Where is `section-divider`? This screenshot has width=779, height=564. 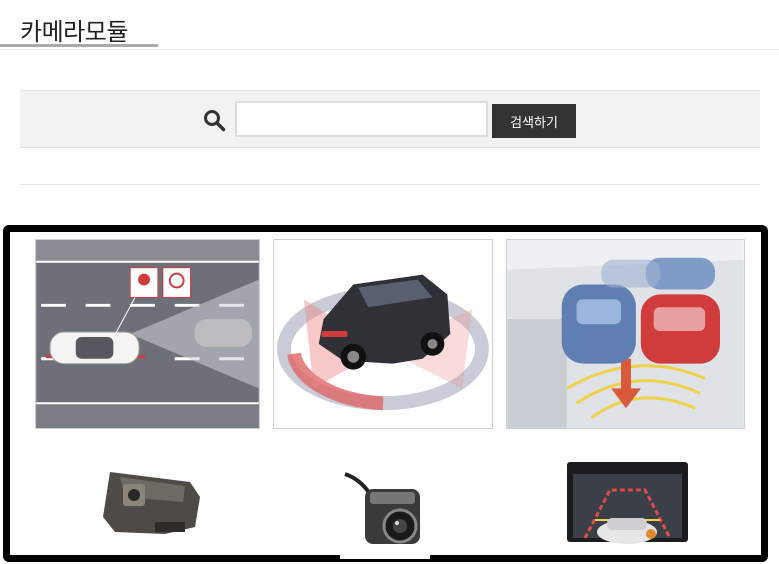 section-divider is located at coordinates (390, 184).